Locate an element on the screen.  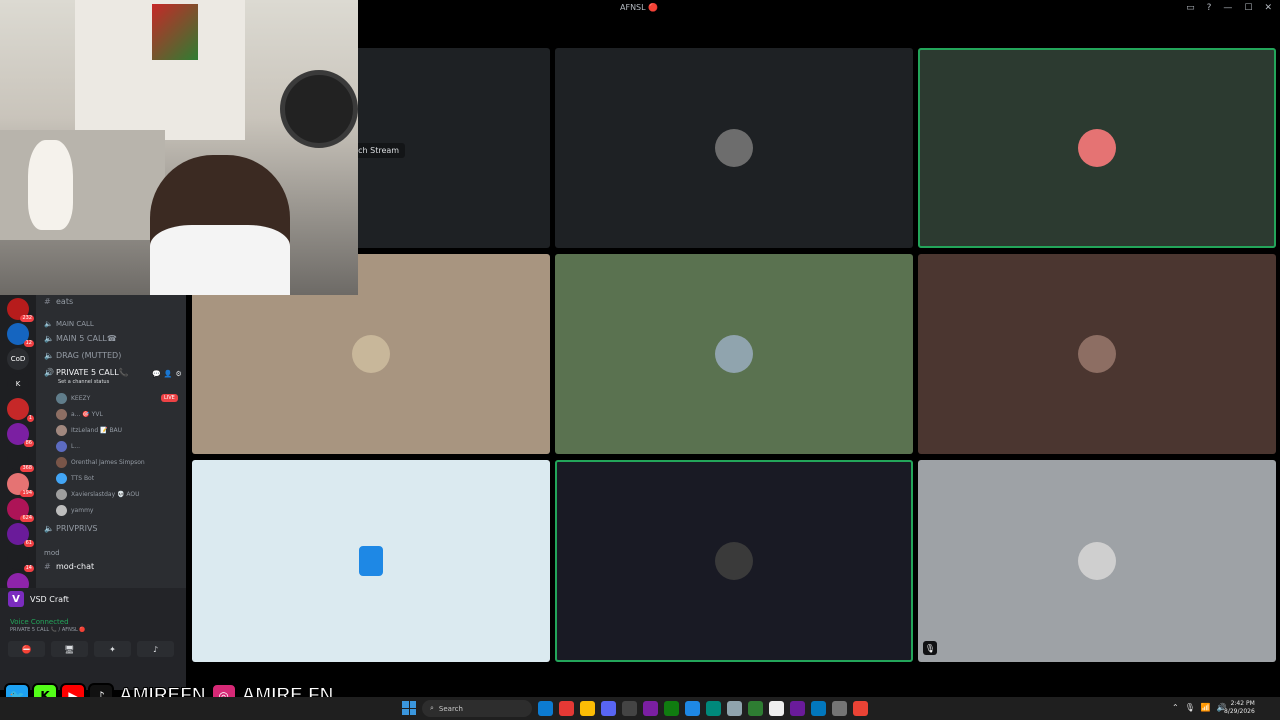
server-icon: 624 is located at coordinates (20, 510).